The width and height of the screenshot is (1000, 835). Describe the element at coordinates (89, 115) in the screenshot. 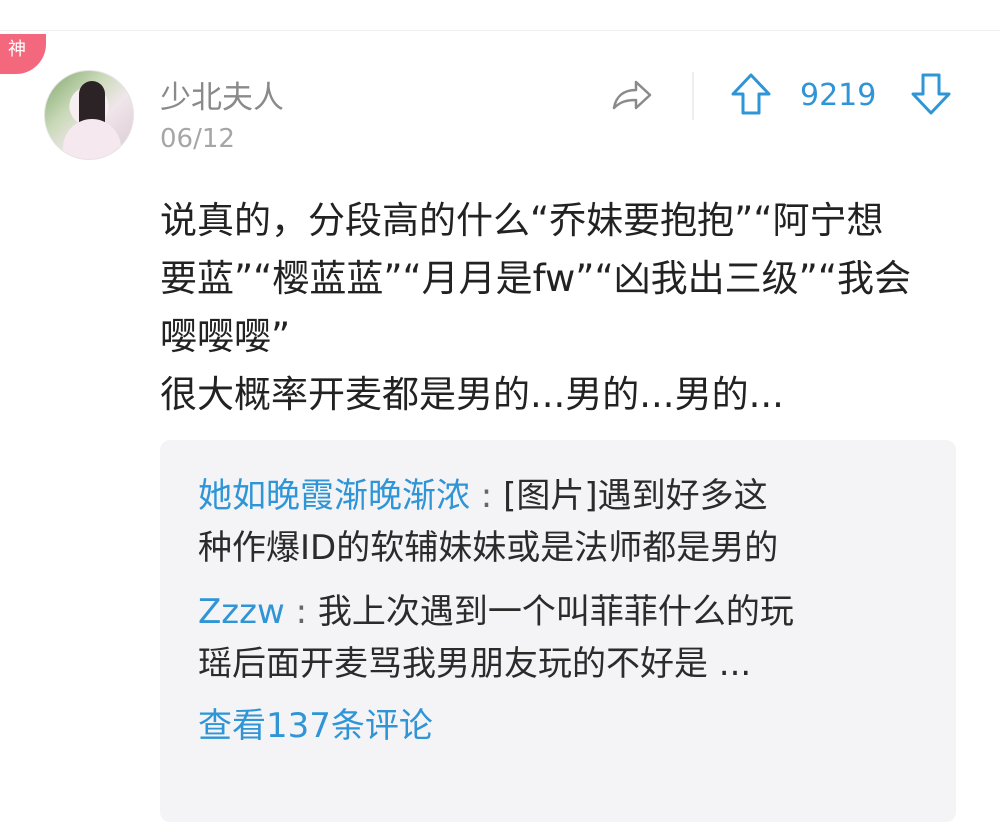

I see `avatar` at that location.